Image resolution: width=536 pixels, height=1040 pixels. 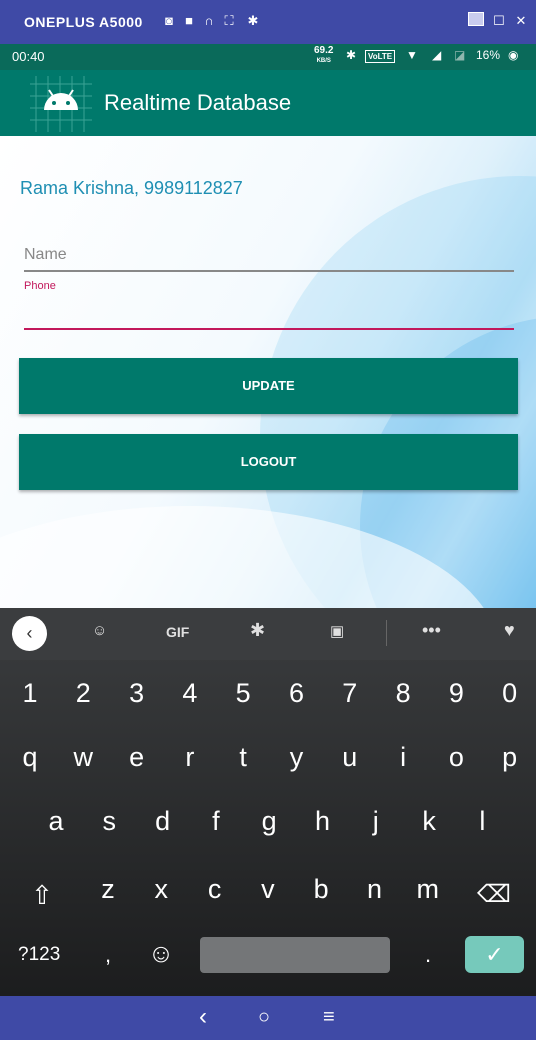 I want to click on key-0: 0, so click(x=510, y=693).